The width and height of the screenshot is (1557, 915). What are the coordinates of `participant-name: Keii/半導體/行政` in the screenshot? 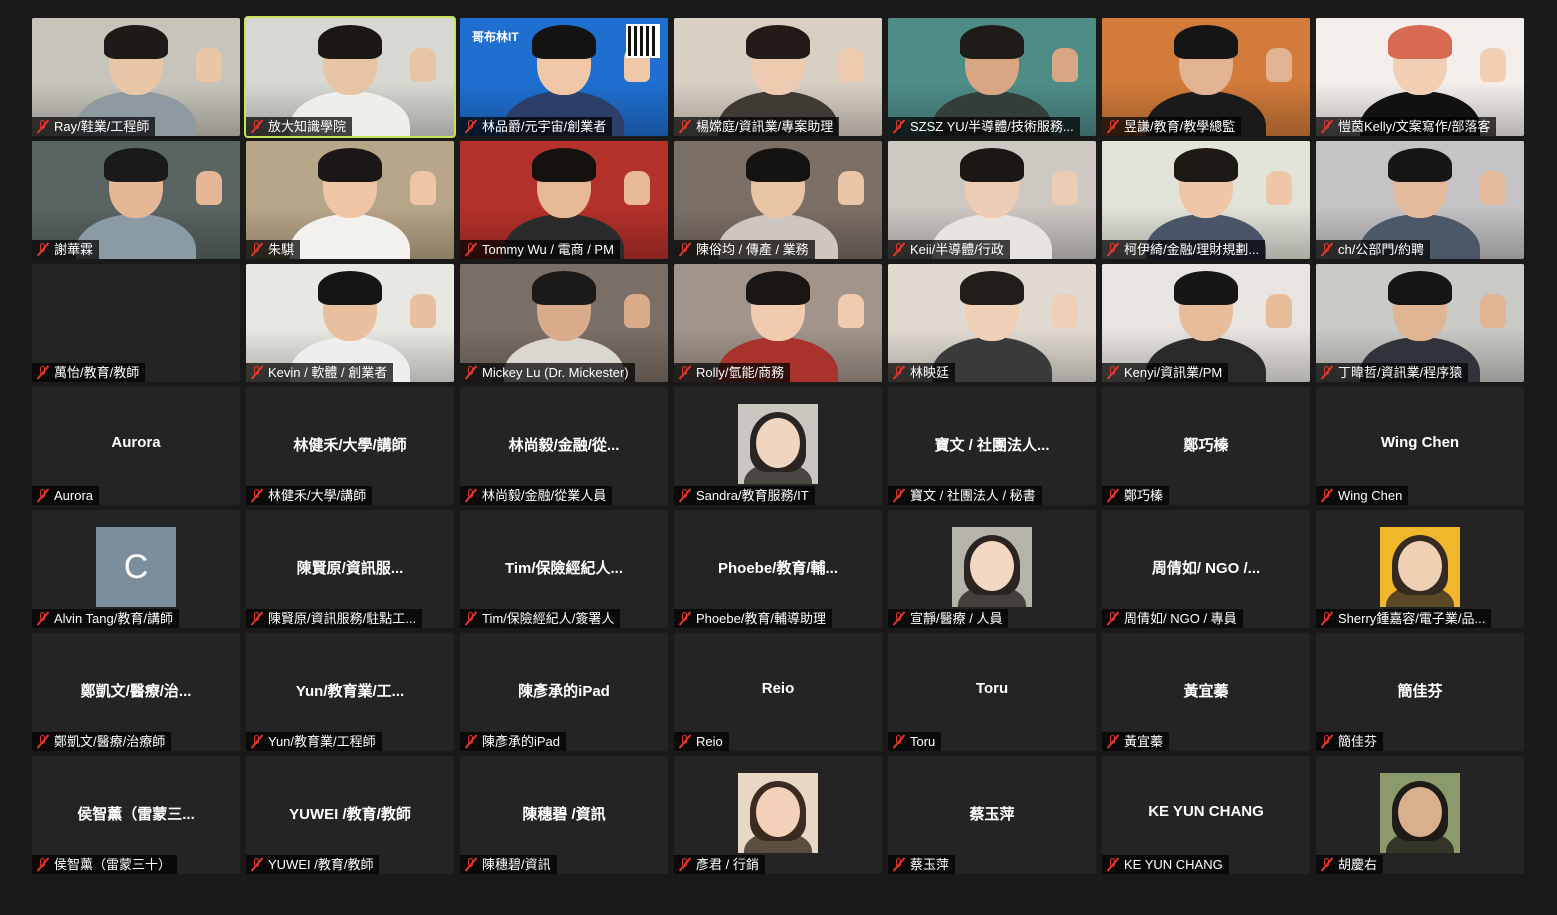 It's located at (957, 249).